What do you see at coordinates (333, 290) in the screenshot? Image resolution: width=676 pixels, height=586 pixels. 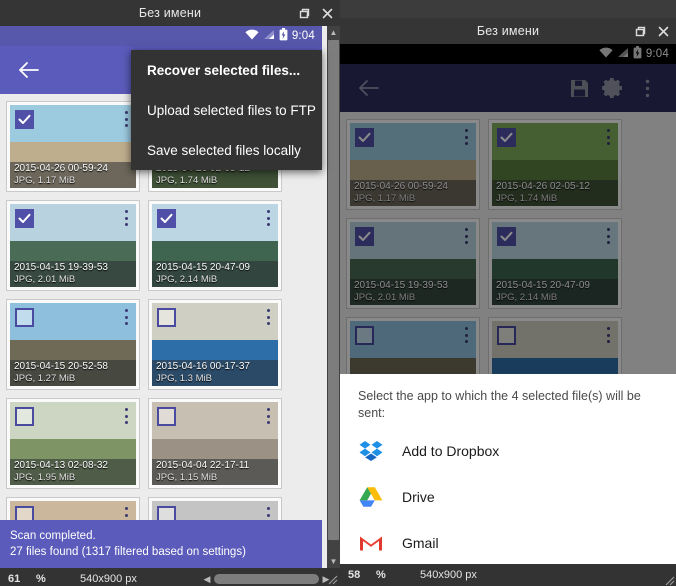 I see `left-vscroll-thumb` at bounding box center [333, 290].